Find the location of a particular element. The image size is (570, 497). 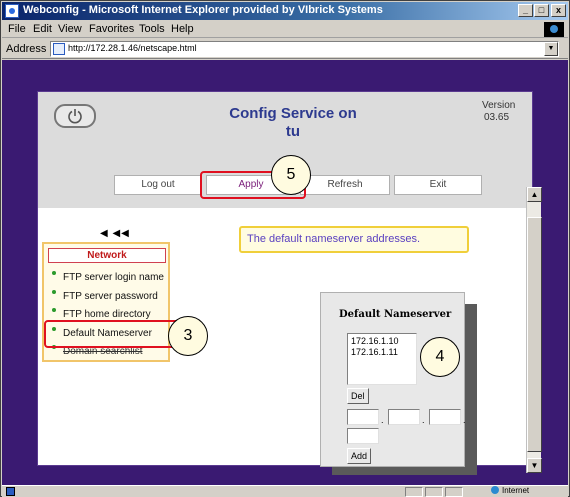

security-zone: Internet is located at coordinates (510, 490).